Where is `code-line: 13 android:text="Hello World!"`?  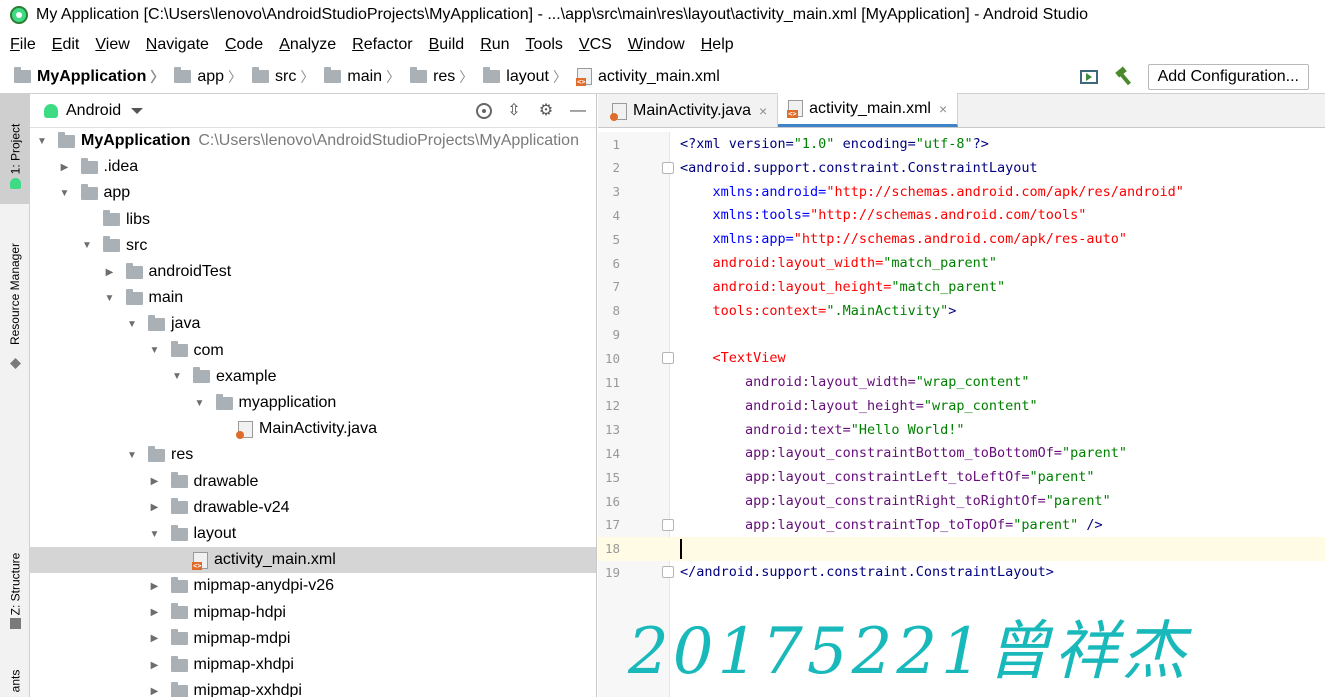
code-line: 13 android:text="Hello World!" is located at coordinates (961, 430).